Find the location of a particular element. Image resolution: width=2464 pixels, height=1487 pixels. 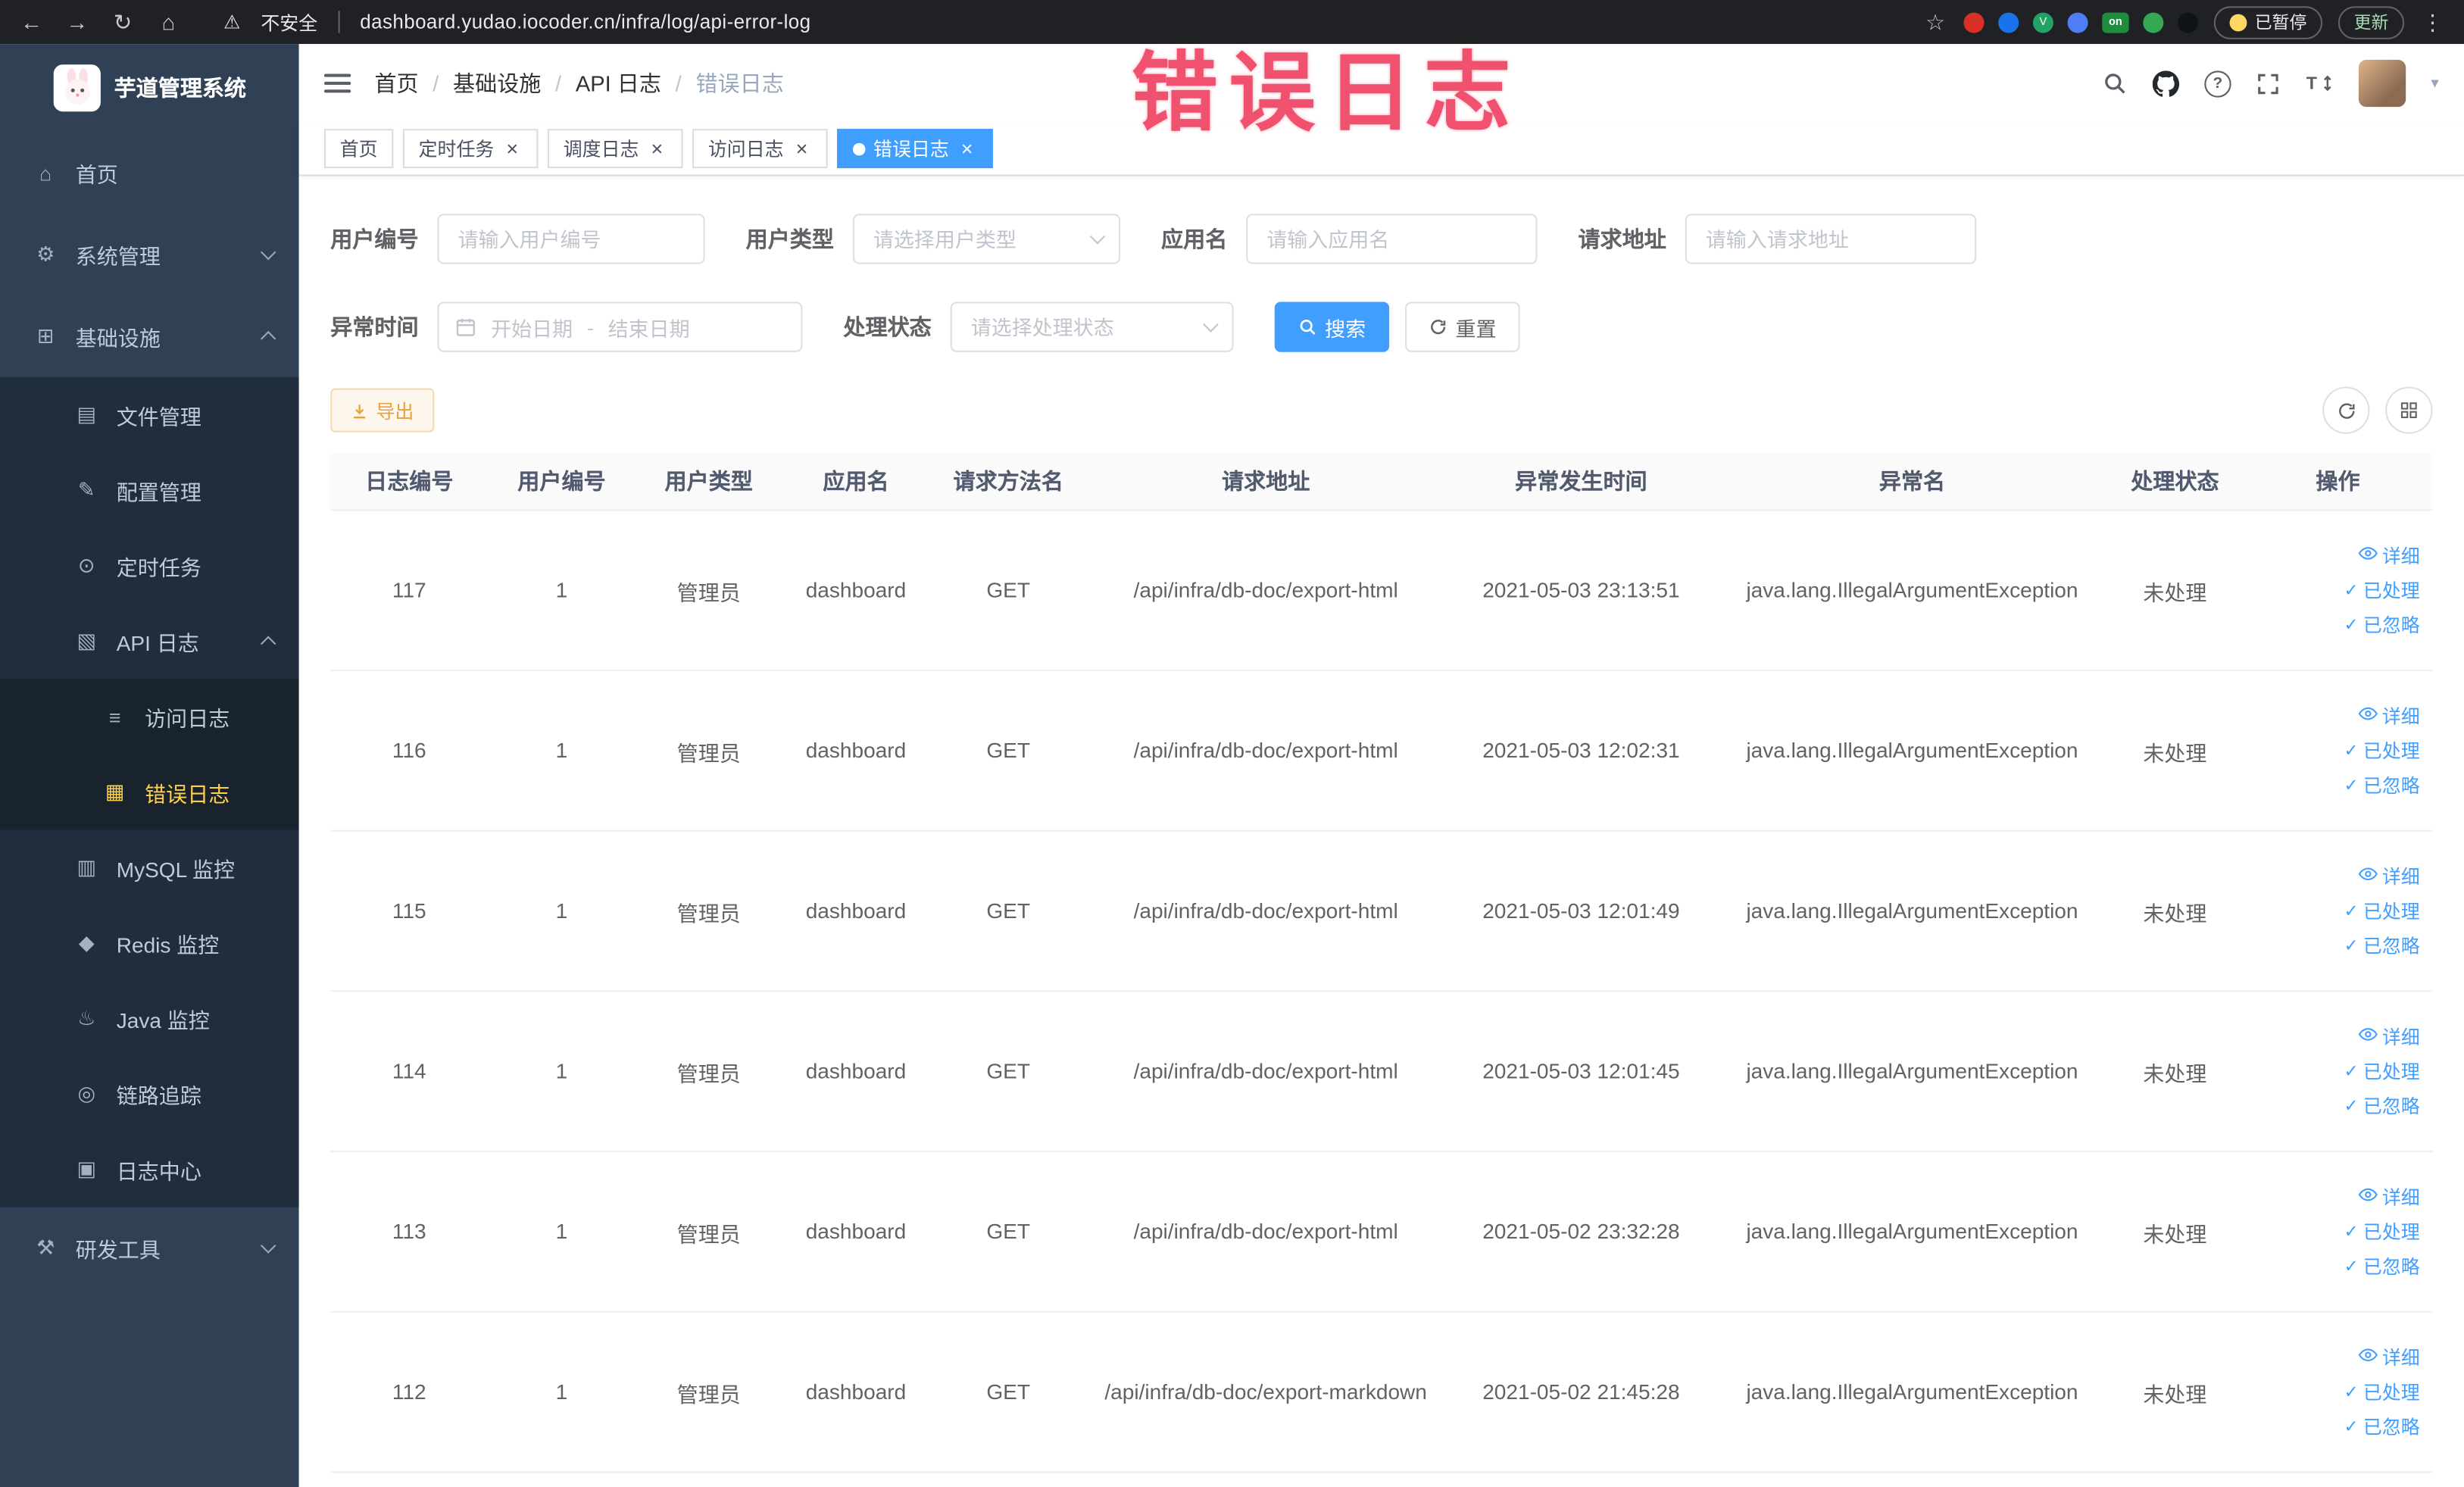

cell: 112 is located at coordinates (409, 1391).